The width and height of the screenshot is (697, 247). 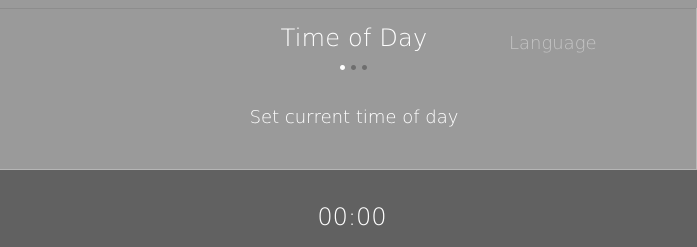 I want to click on top-divider, so click(x=348, y=8).